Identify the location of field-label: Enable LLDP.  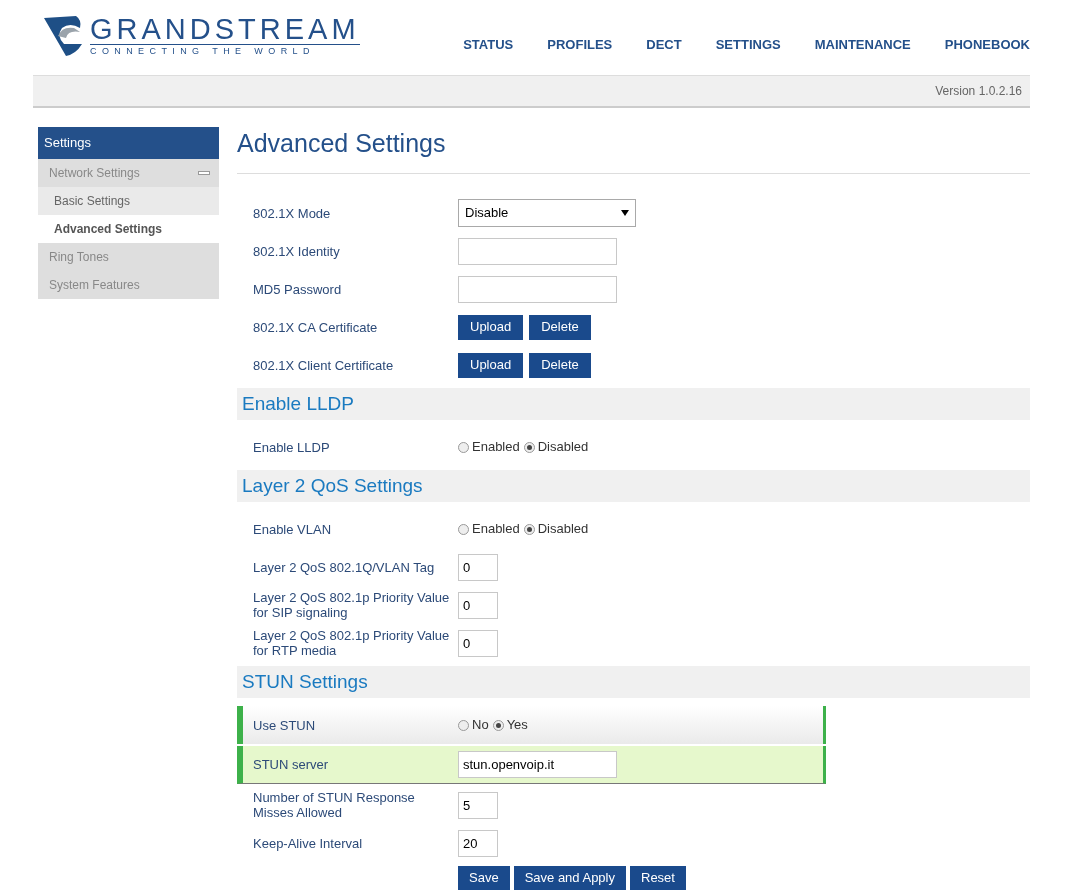
(292, 447).